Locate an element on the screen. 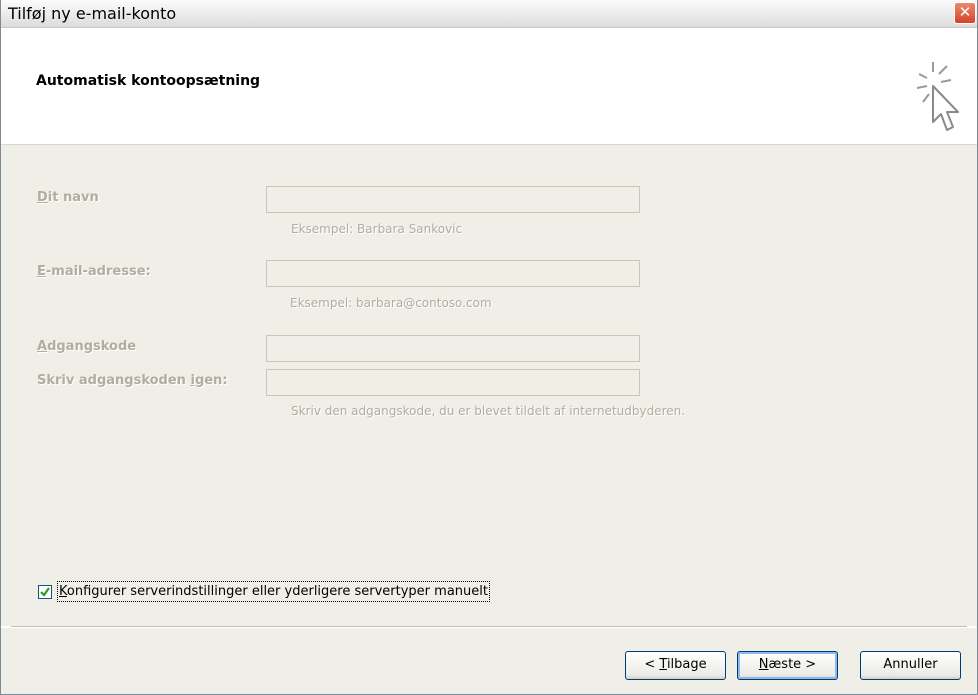 Image resolution: width=978 pixels, height=695 pixels. page-title: Automatisk kontoopsætning is located at coordinates (148, 81).